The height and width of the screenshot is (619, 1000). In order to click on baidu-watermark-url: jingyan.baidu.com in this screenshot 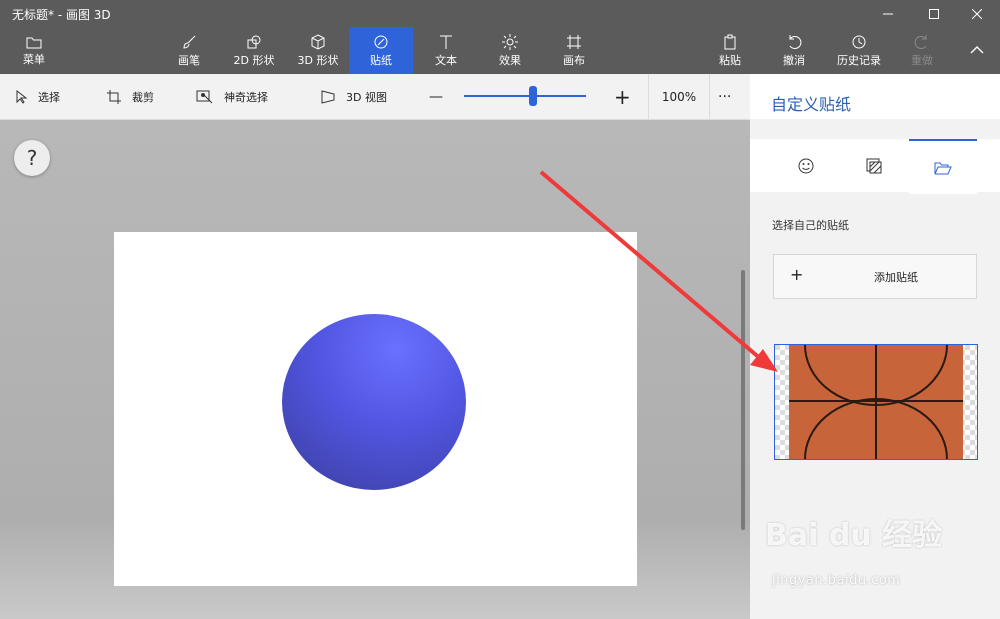, I will do `click(836, 580)`.